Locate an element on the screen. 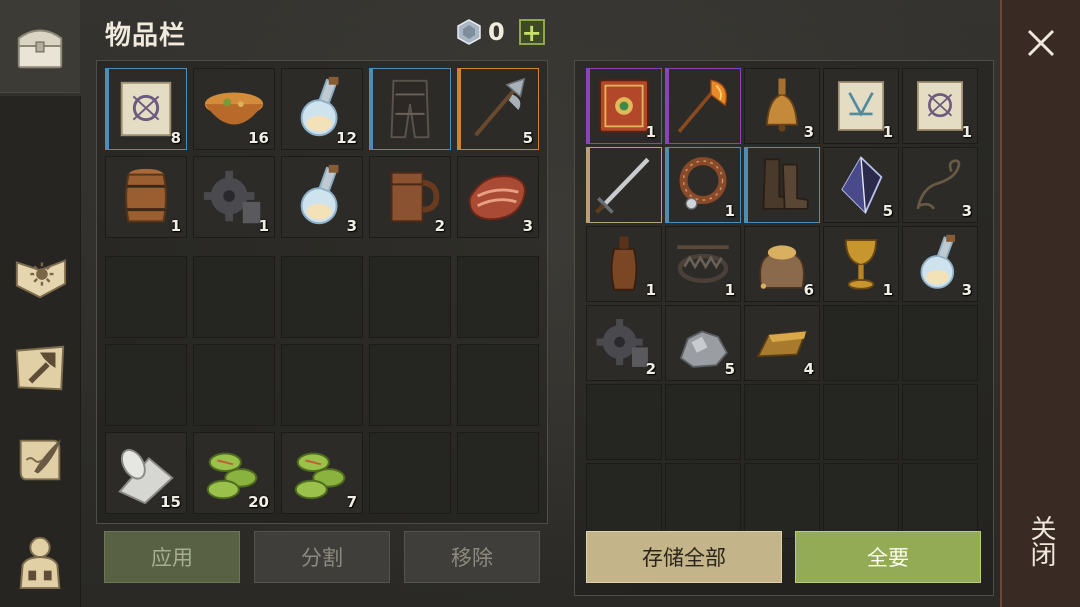 The width and height of the screenshot is (1080, 607). tab-inventory is located at coordinates (40, 46).